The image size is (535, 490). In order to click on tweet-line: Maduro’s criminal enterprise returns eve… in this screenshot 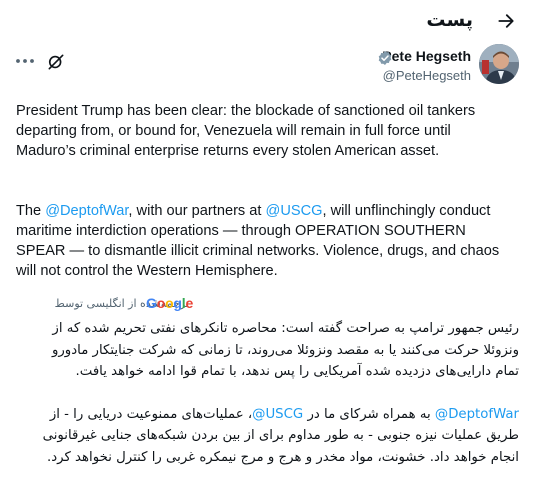, I will do `click(228, 151)`.